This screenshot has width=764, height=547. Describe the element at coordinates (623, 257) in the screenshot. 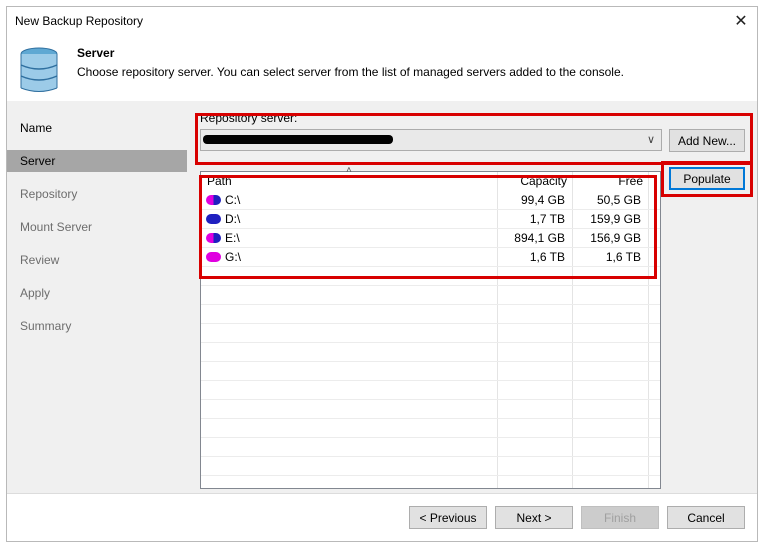

I see `cell-free: 1,6 TB` at that location.